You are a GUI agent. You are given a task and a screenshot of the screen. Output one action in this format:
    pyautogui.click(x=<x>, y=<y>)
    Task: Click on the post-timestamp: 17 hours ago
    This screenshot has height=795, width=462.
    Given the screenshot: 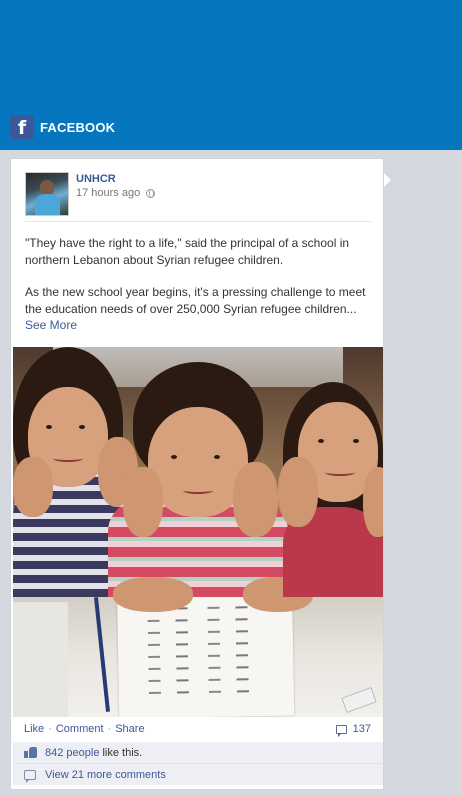 What is the action you would take?
    pyautogui.click(x=108, y=193)
    